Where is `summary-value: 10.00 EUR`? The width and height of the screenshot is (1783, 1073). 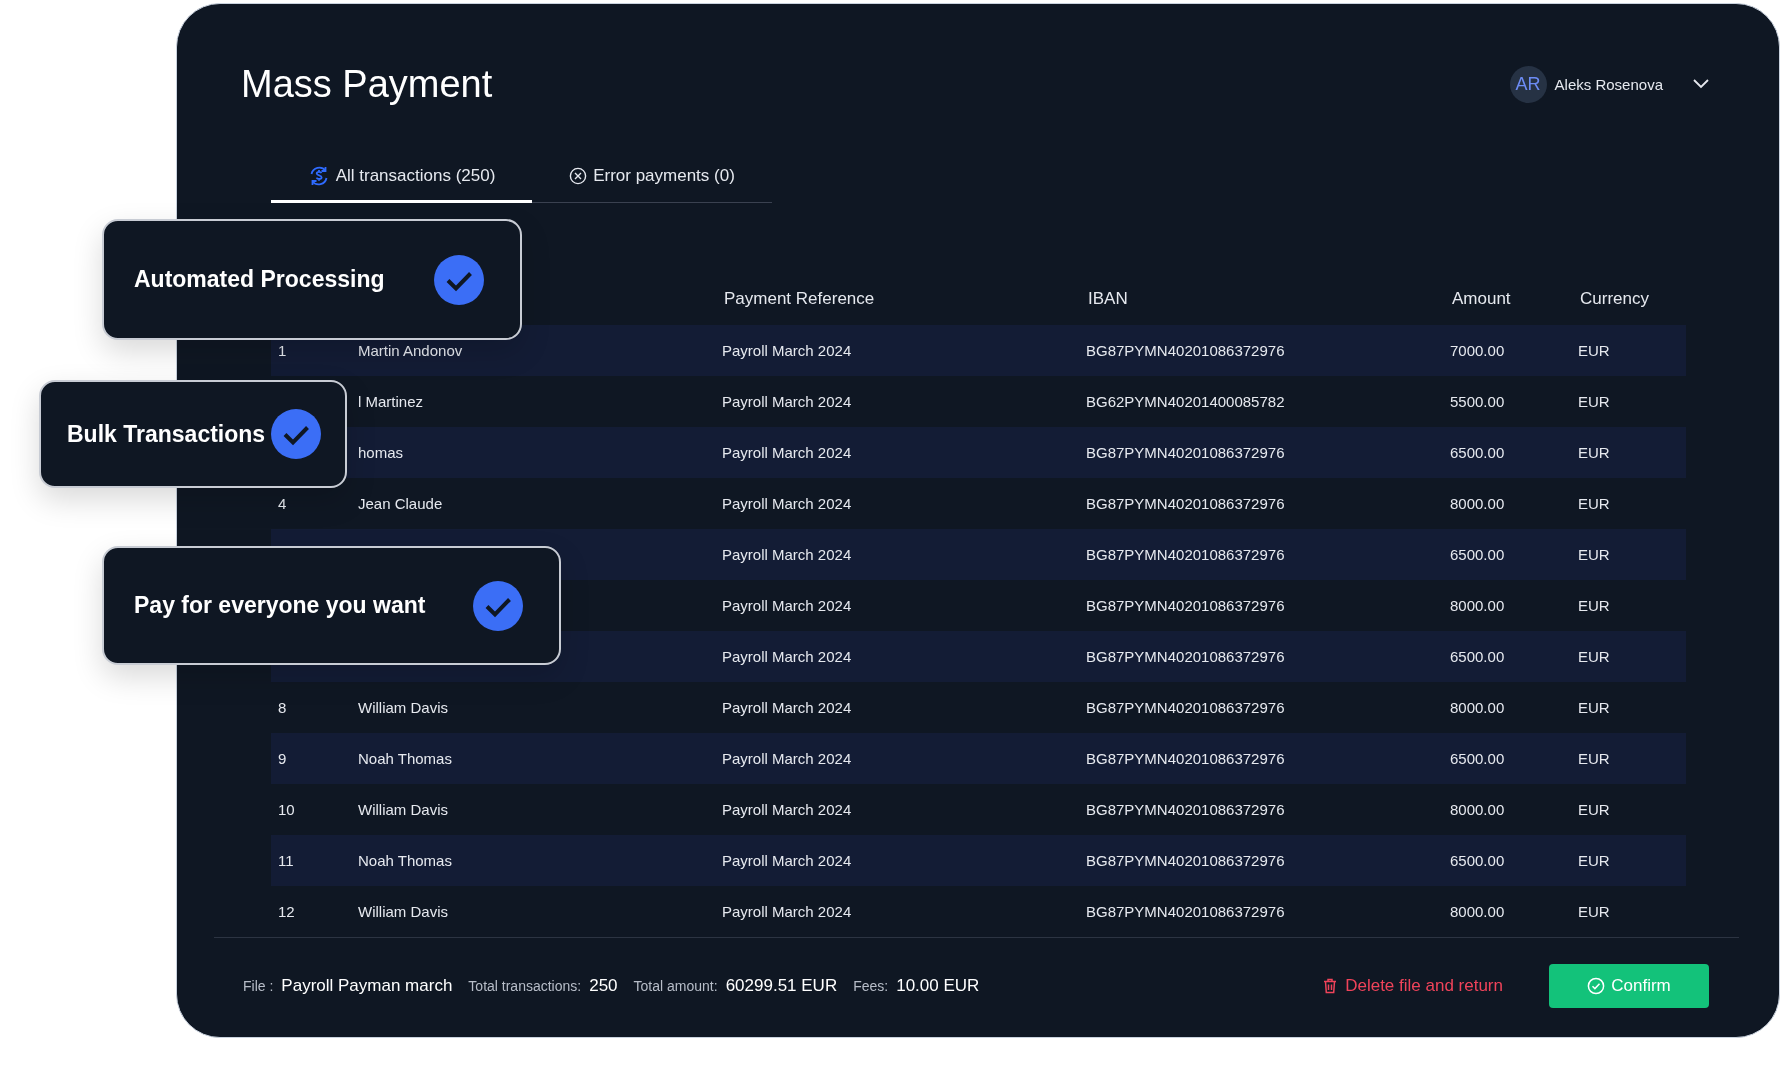 summary-value: 10.00 EUR is located at coordinates (938, 986).